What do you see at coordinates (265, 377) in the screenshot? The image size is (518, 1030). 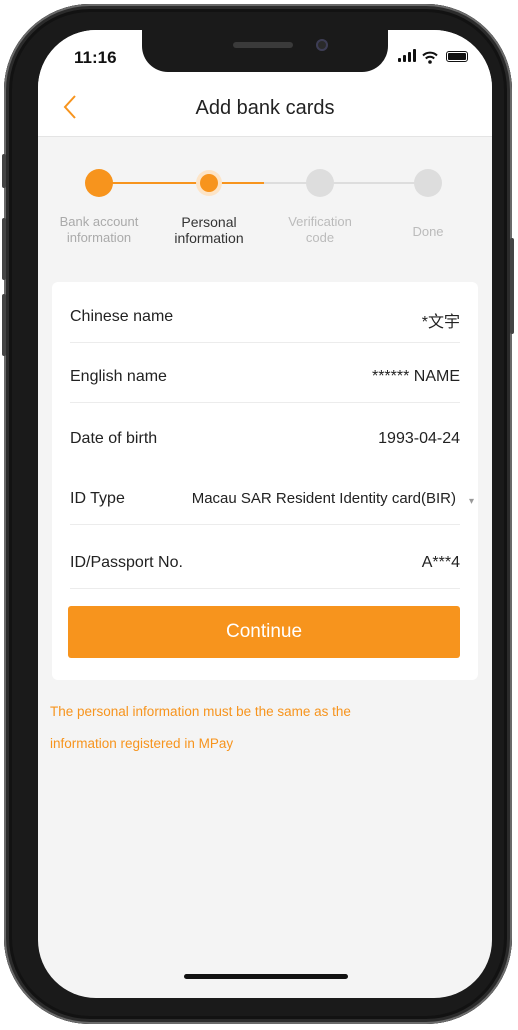 I see `english-name-row: English name ****** NAME` at bounding box center [265, 377].